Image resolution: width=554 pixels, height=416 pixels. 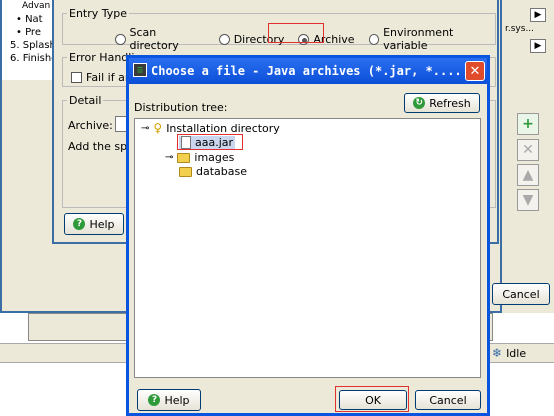 I want to click on fail-label: Fail if an, so click(x=109, y=77).